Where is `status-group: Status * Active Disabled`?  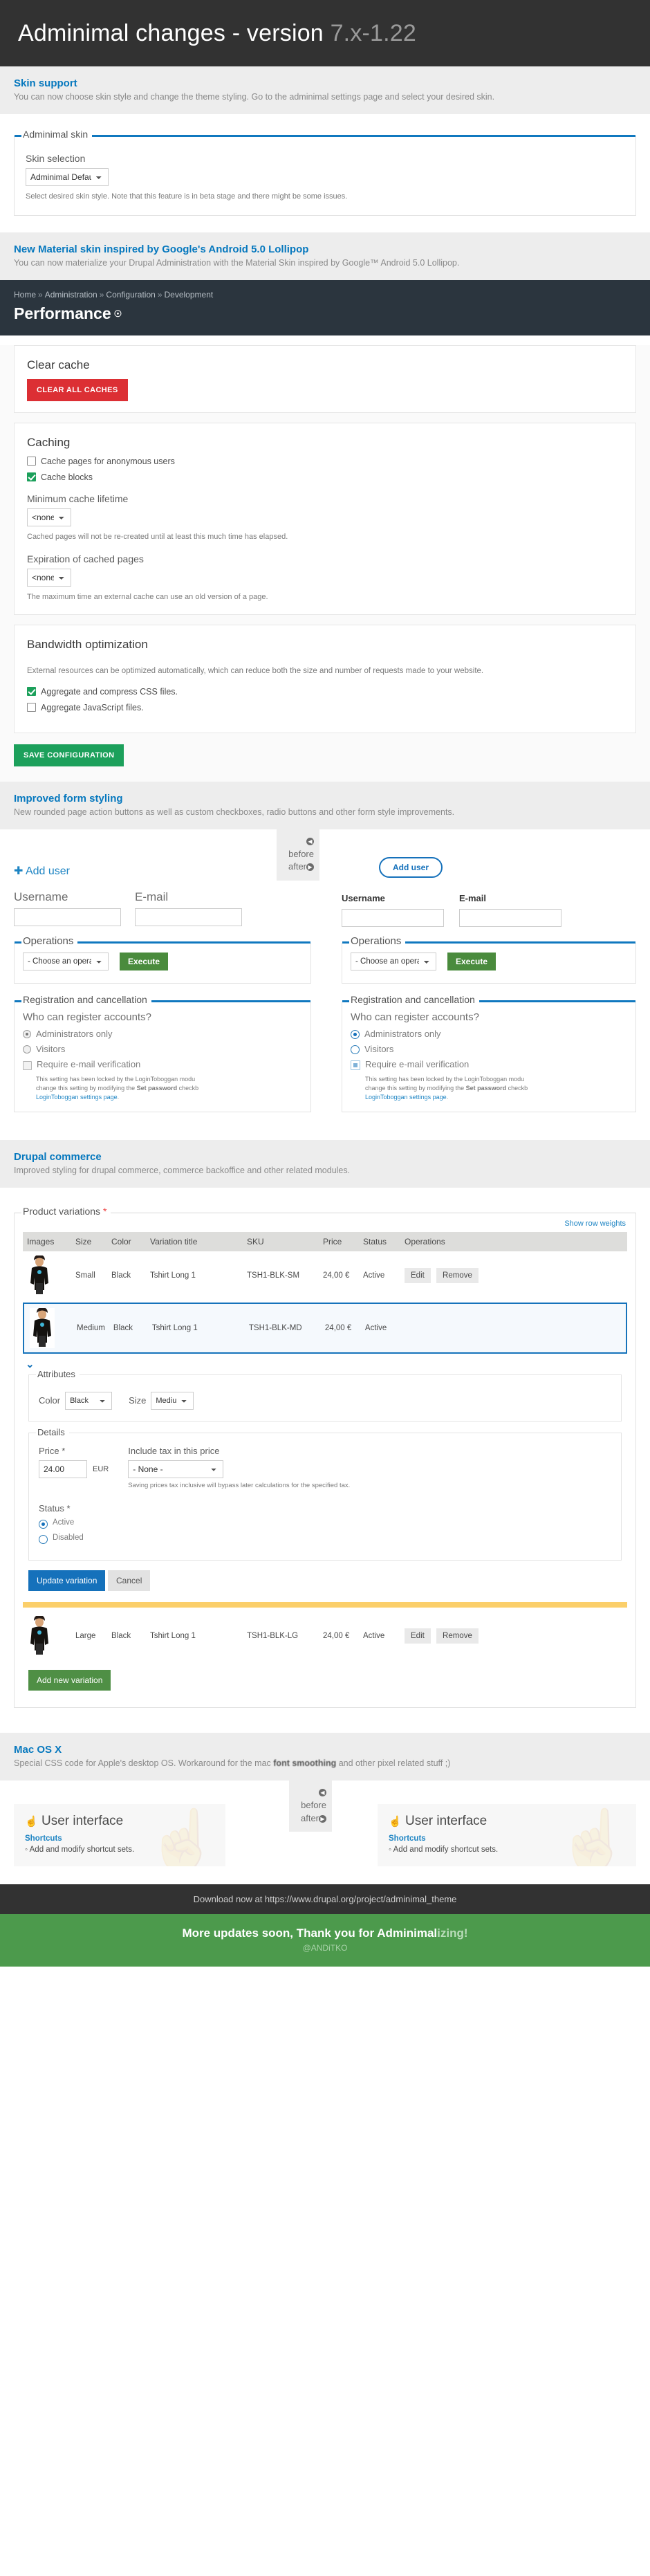 status-group: Status * Active Disabled is located at coordinates (325, 1523).